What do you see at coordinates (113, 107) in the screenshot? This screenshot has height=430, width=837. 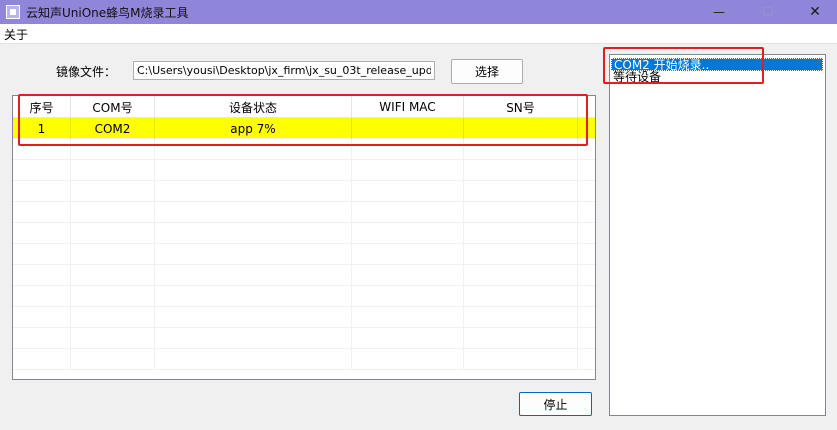 I see `column-header-com: COM号` at bounding box center [113, 107].